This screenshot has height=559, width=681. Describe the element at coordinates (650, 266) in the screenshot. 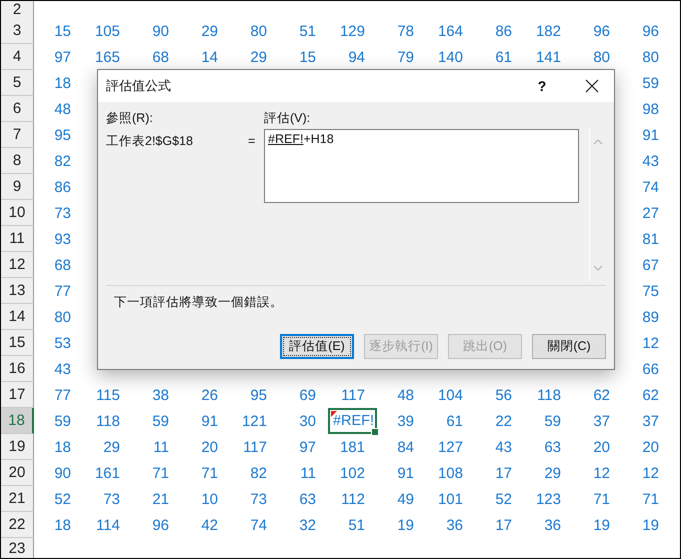

I see `table-cell-text: 67` at that location.